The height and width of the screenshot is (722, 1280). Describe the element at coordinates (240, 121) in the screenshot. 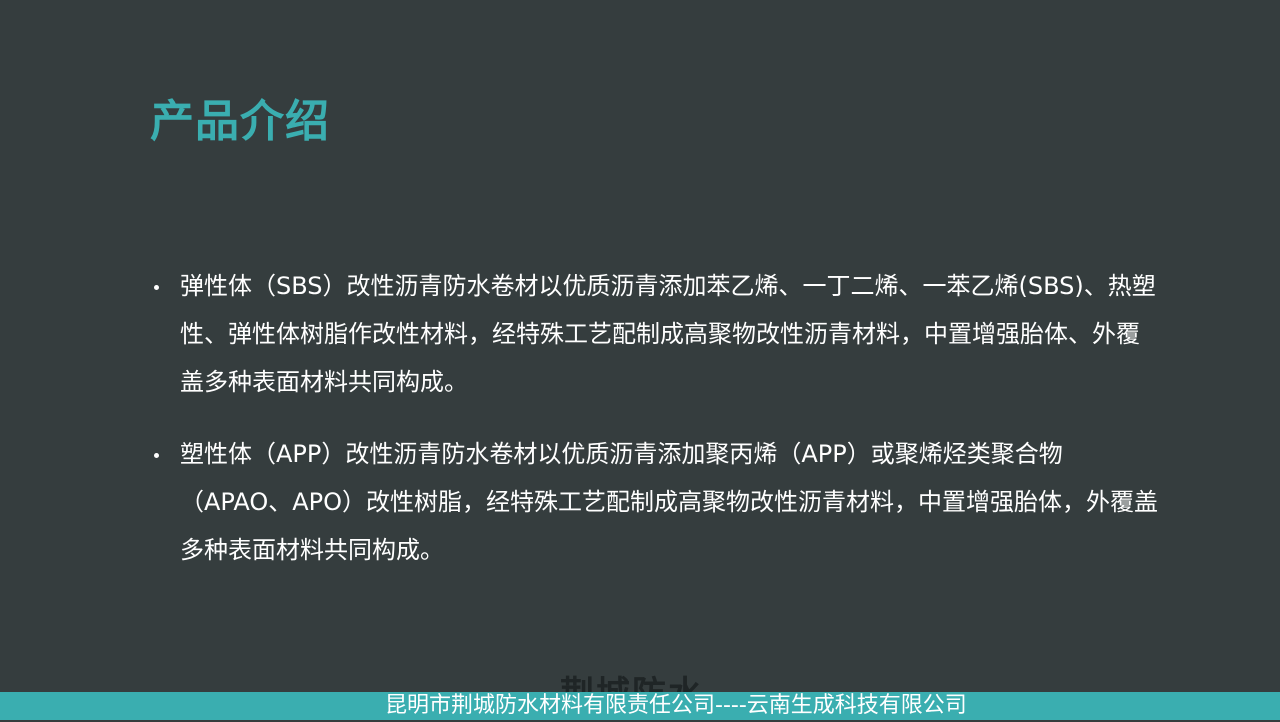

I see `slide-title: 产品介绍` at that location.